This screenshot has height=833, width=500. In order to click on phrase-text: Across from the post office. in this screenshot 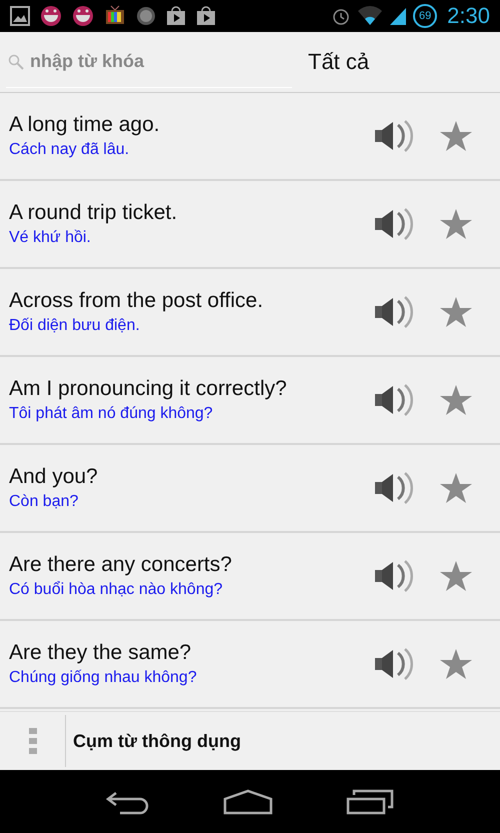, I will do `click(136, 301)`.